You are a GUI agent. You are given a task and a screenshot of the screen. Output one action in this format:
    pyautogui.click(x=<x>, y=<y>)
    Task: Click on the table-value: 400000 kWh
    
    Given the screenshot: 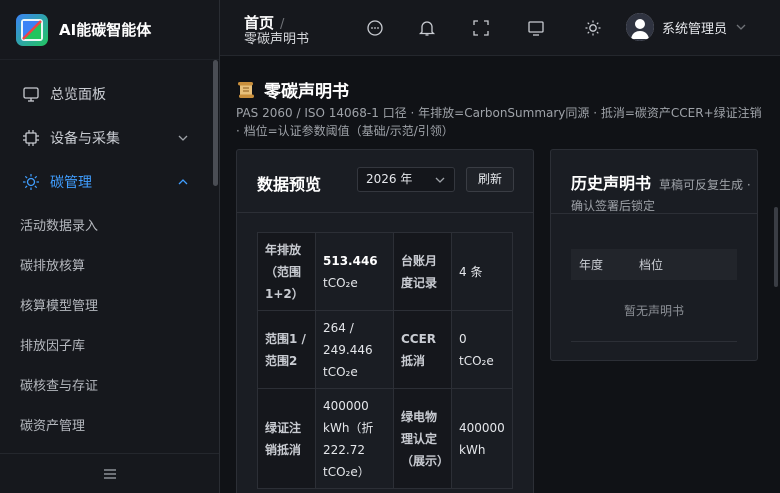 What is the action you would take?
    pyautogui.click(x=482, y=438)
    